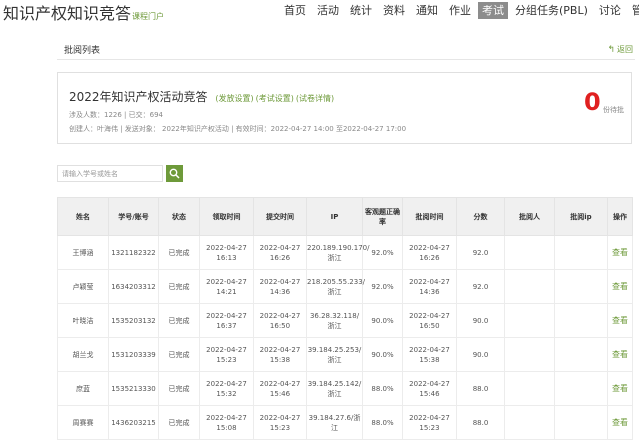 The image size is (639, 445). I want to click on release-settings-link: (发放设置), so click(234, 98).